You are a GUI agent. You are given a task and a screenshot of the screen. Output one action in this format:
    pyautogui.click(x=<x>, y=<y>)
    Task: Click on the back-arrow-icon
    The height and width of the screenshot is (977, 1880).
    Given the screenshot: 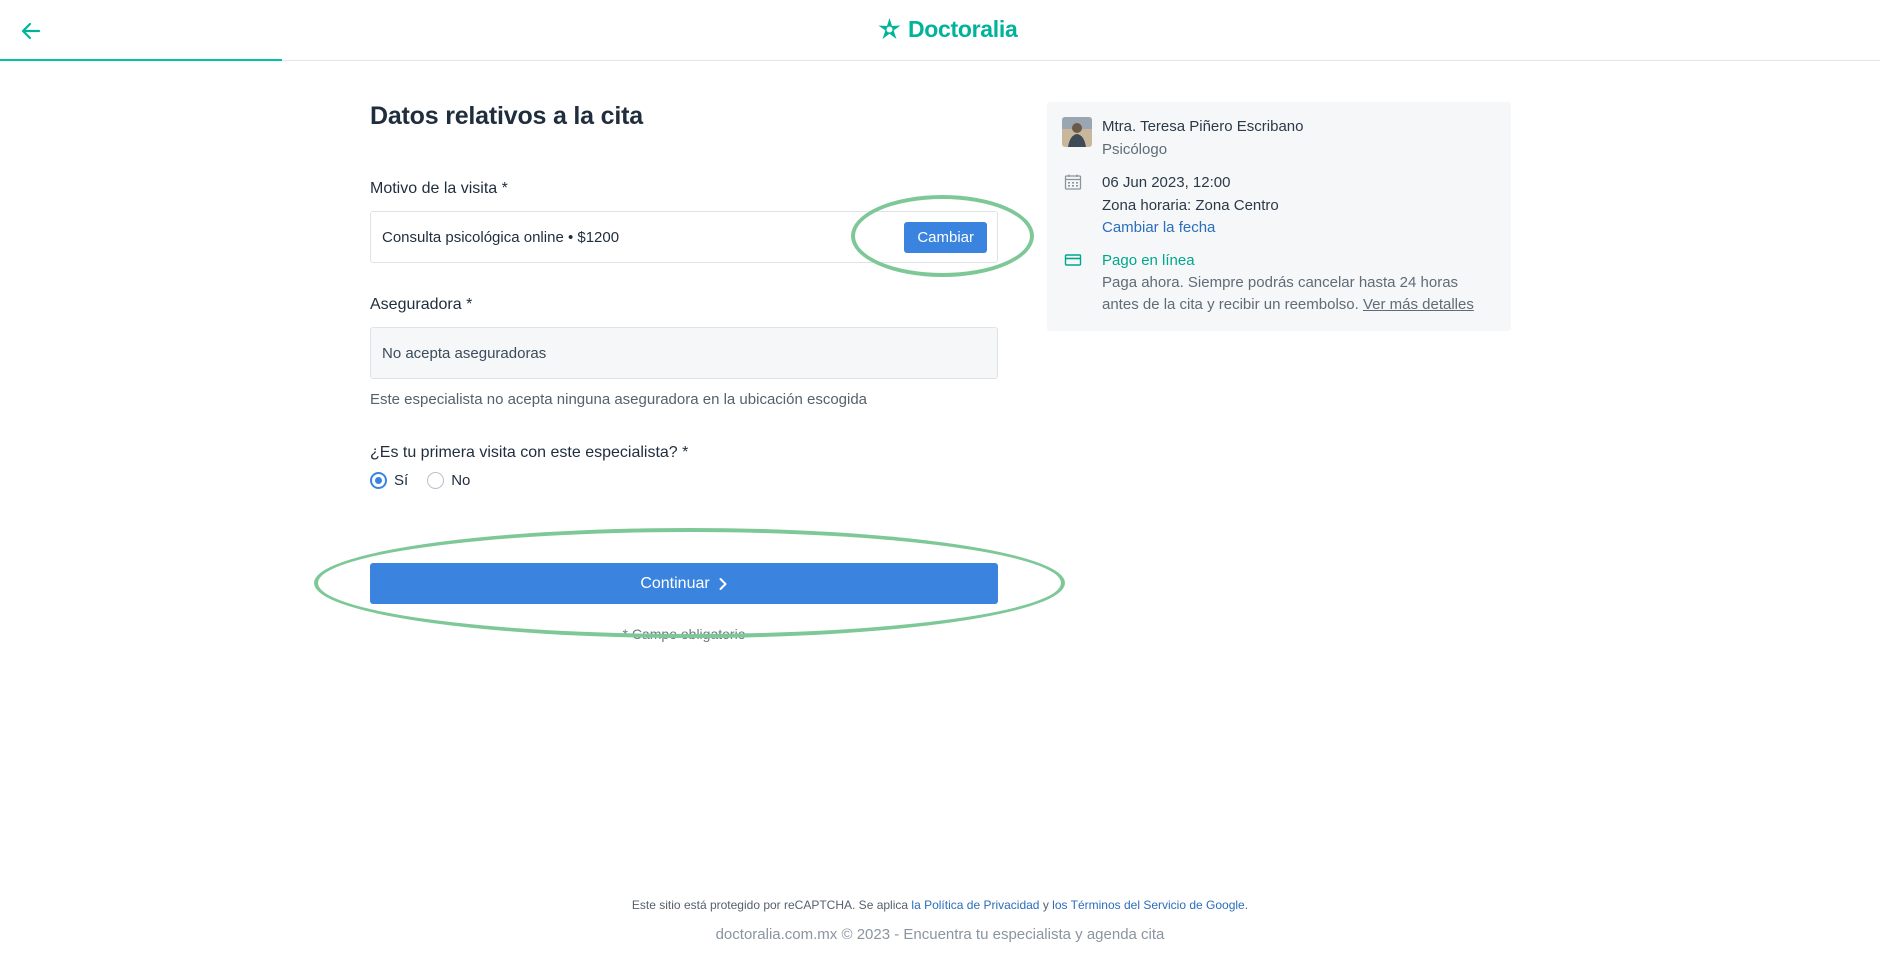 What is the action you would take?
    pyautogui.click(x=31, y=31)
    